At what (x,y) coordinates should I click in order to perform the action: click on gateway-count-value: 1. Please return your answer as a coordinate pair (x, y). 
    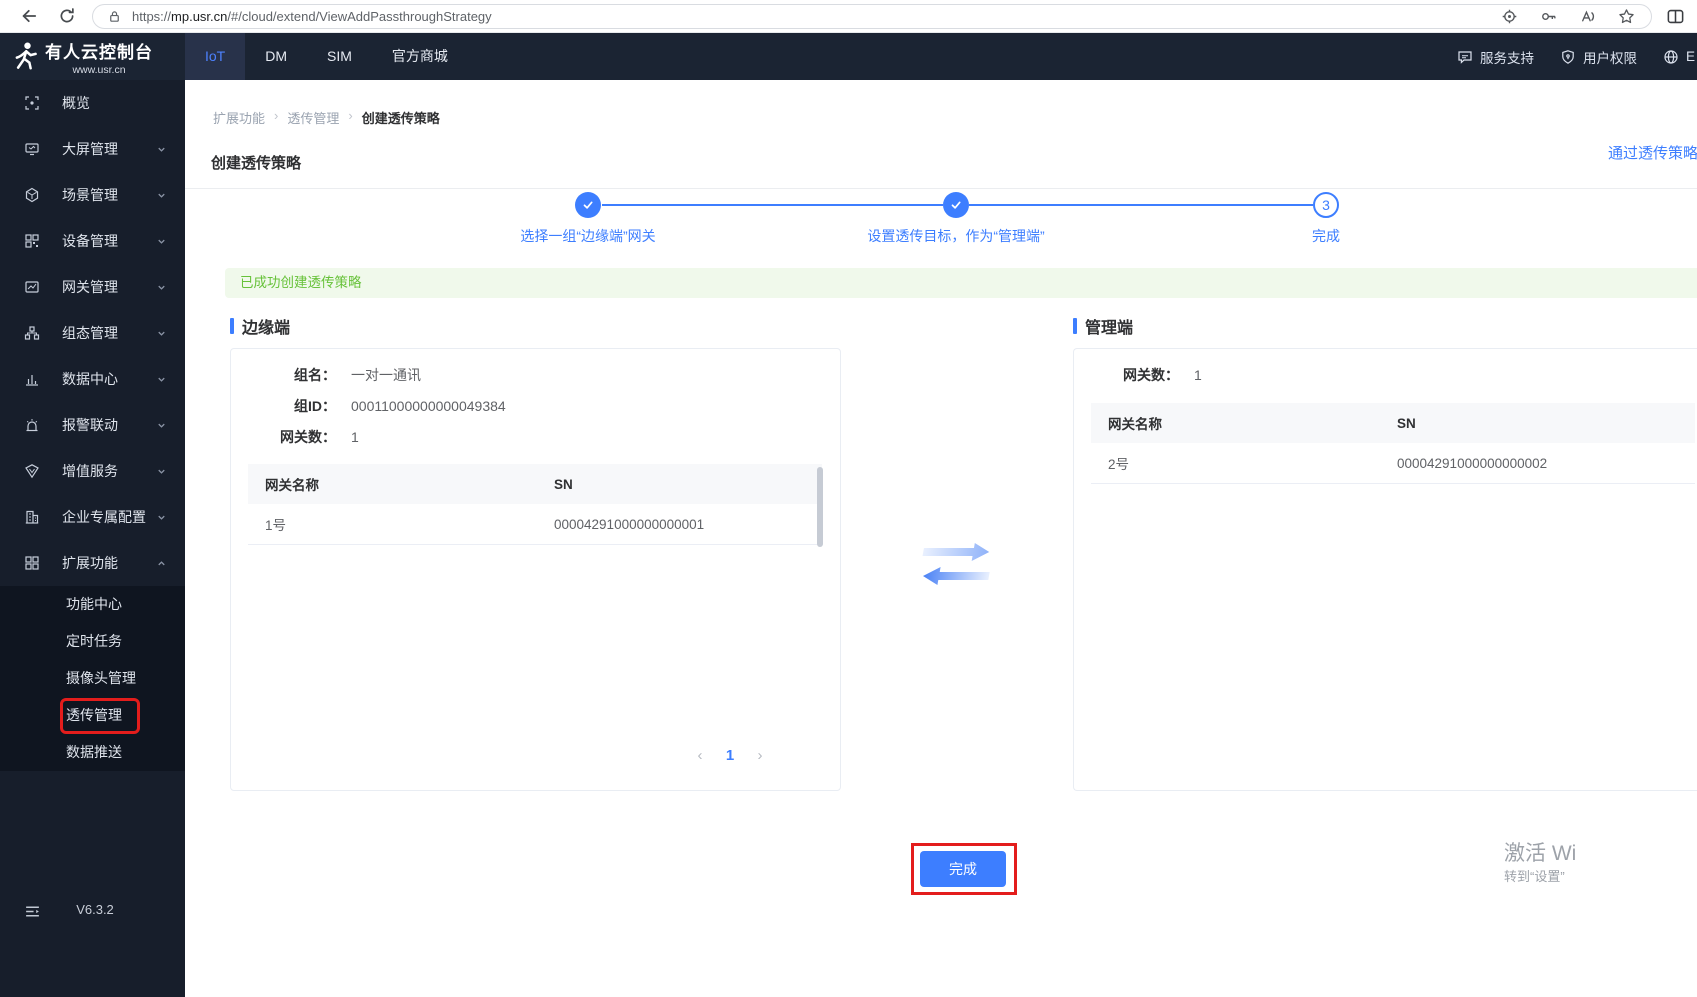
    Looking at the image, I should click on (355, 436).